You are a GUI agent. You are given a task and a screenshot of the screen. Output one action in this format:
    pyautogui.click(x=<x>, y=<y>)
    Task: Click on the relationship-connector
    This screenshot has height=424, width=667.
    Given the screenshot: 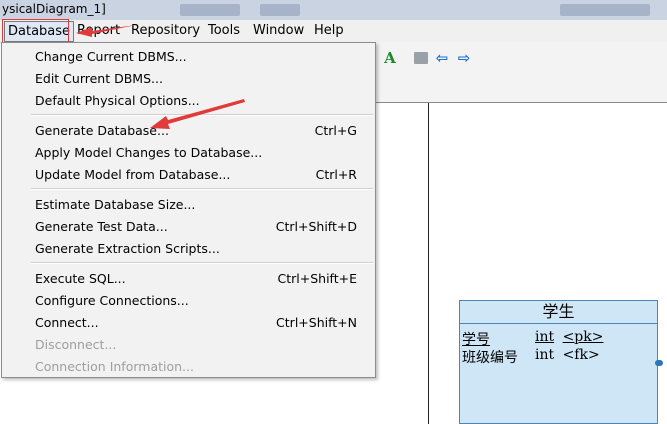 What is the action you would take?
    pyautogui.click(x=659, y=363)
    